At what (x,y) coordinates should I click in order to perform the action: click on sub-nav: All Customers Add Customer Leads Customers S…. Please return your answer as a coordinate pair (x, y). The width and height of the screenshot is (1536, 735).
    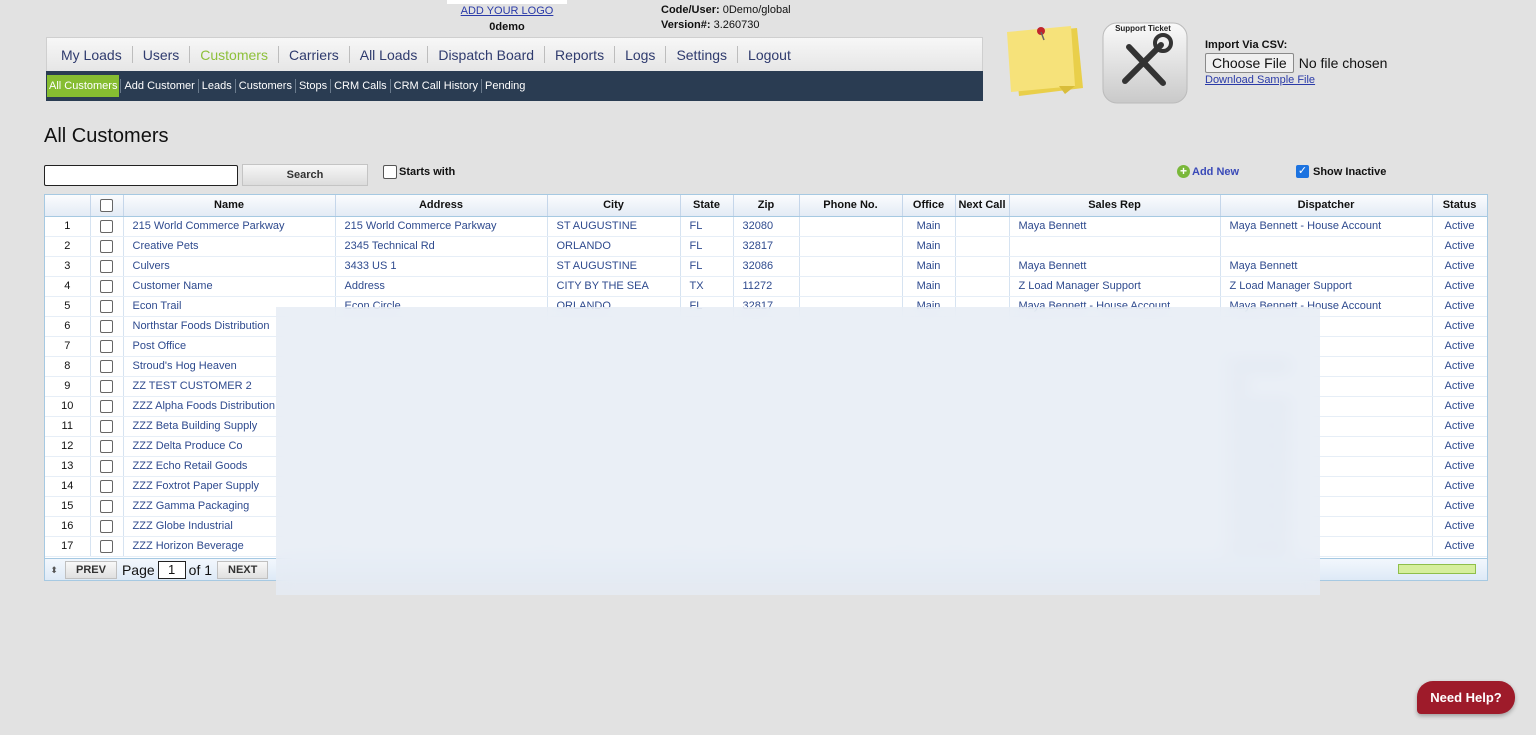
    Looking at the image, I should click on (514, 86).